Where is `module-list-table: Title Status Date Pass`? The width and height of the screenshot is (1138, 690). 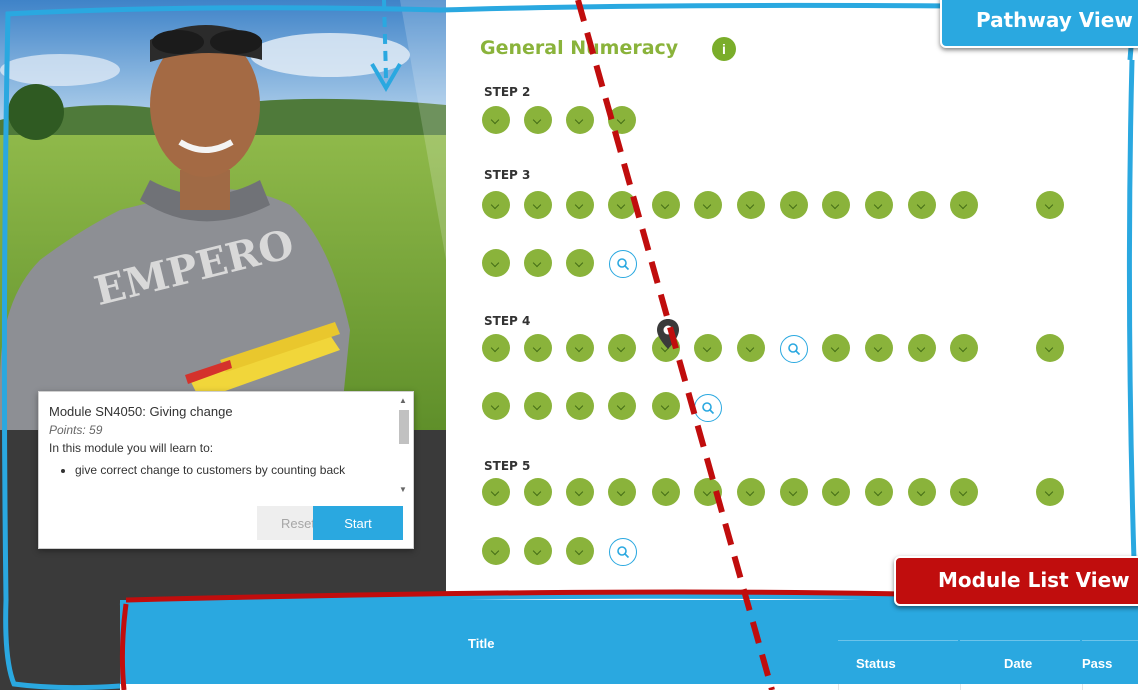
module-list-table: Title Status Date Pass is located at coordinates (629, 645).